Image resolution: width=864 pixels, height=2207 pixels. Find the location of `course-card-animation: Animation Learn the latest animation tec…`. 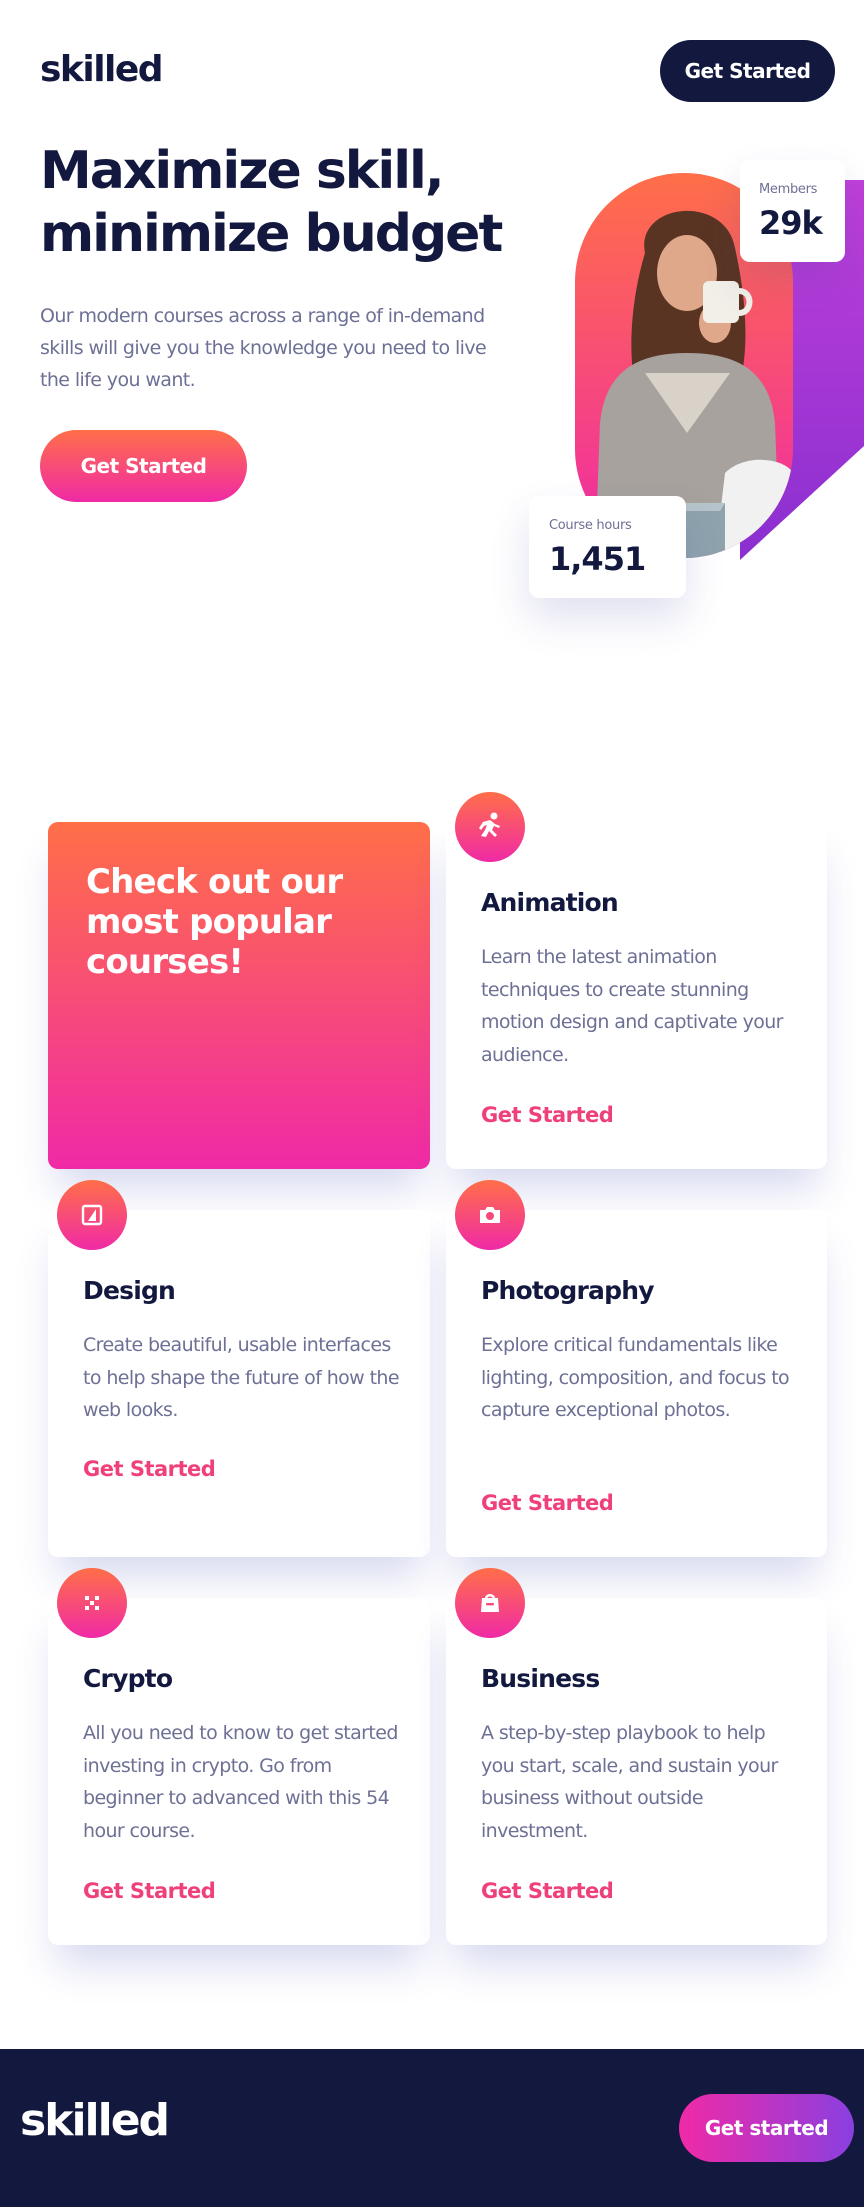

course-card-animation: Animation Learn the latest animation tec… is located at coordinates (636, 995).